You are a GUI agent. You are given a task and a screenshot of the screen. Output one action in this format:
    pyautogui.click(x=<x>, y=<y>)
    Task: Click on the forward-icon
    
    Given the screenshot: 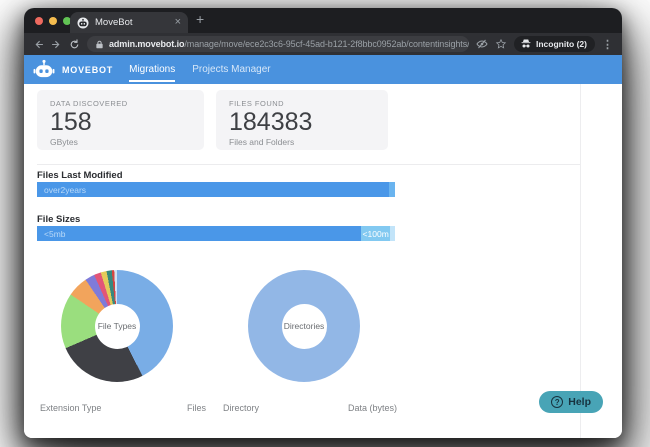 What is the action you would take?
    pyautogui.click(x=56, y=44)
    